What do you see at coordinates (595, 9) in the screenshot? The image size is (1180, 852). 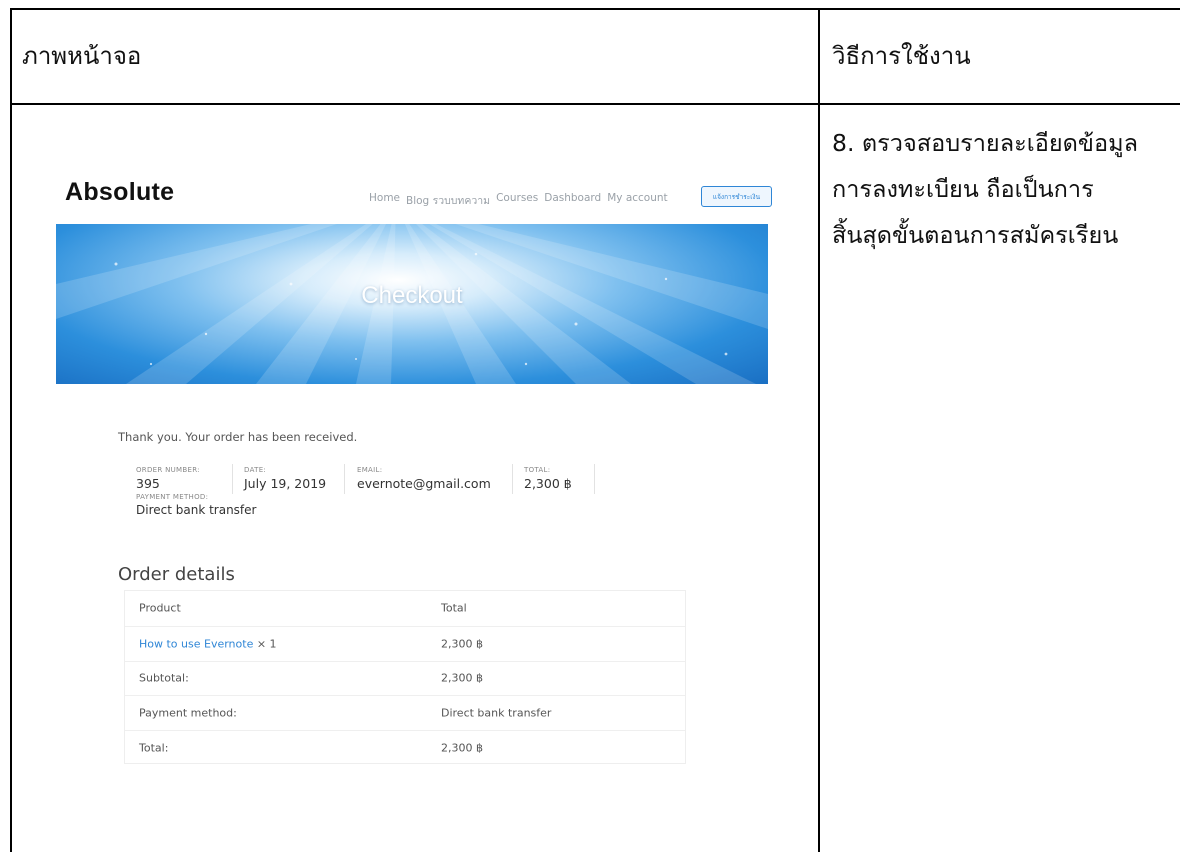 I see `table-border-top` at bounding box center [595, 9].